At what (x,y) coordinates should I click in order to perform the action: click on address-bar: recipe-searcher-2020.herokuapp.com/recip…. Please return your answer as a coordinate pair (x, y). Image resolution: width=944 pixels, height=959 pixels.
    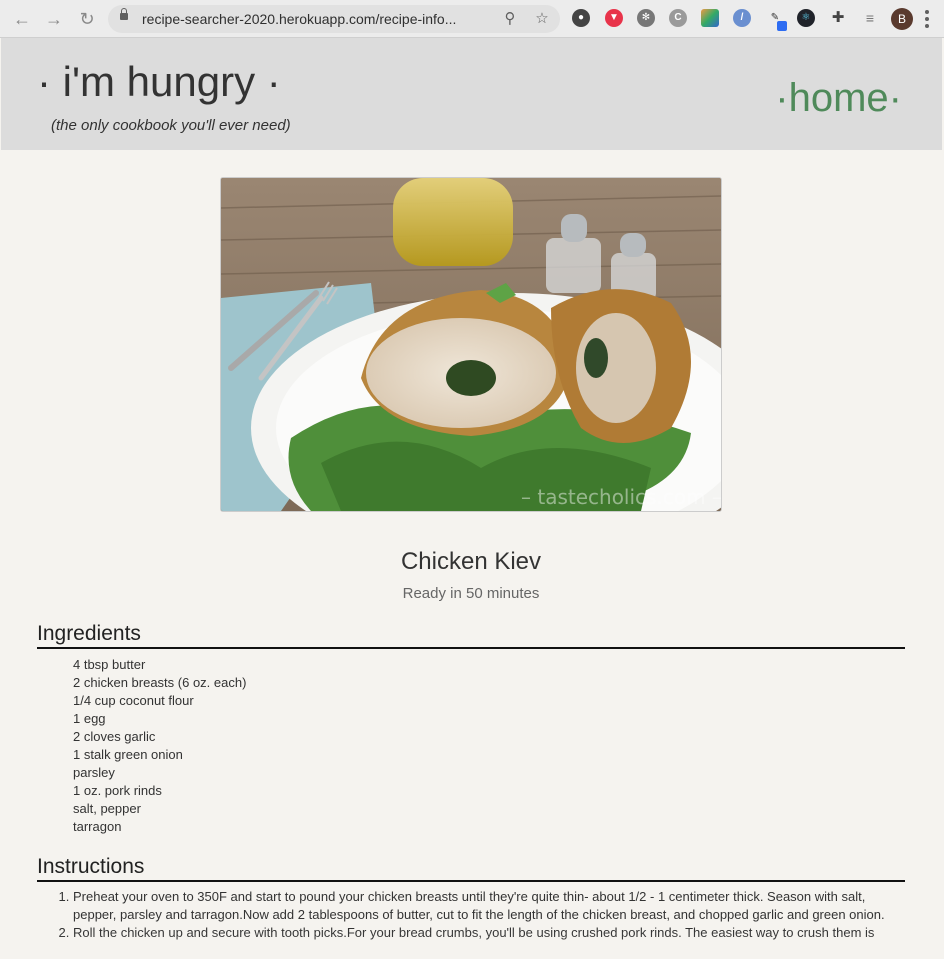
    Looking at the image, I should click on (334, 19).